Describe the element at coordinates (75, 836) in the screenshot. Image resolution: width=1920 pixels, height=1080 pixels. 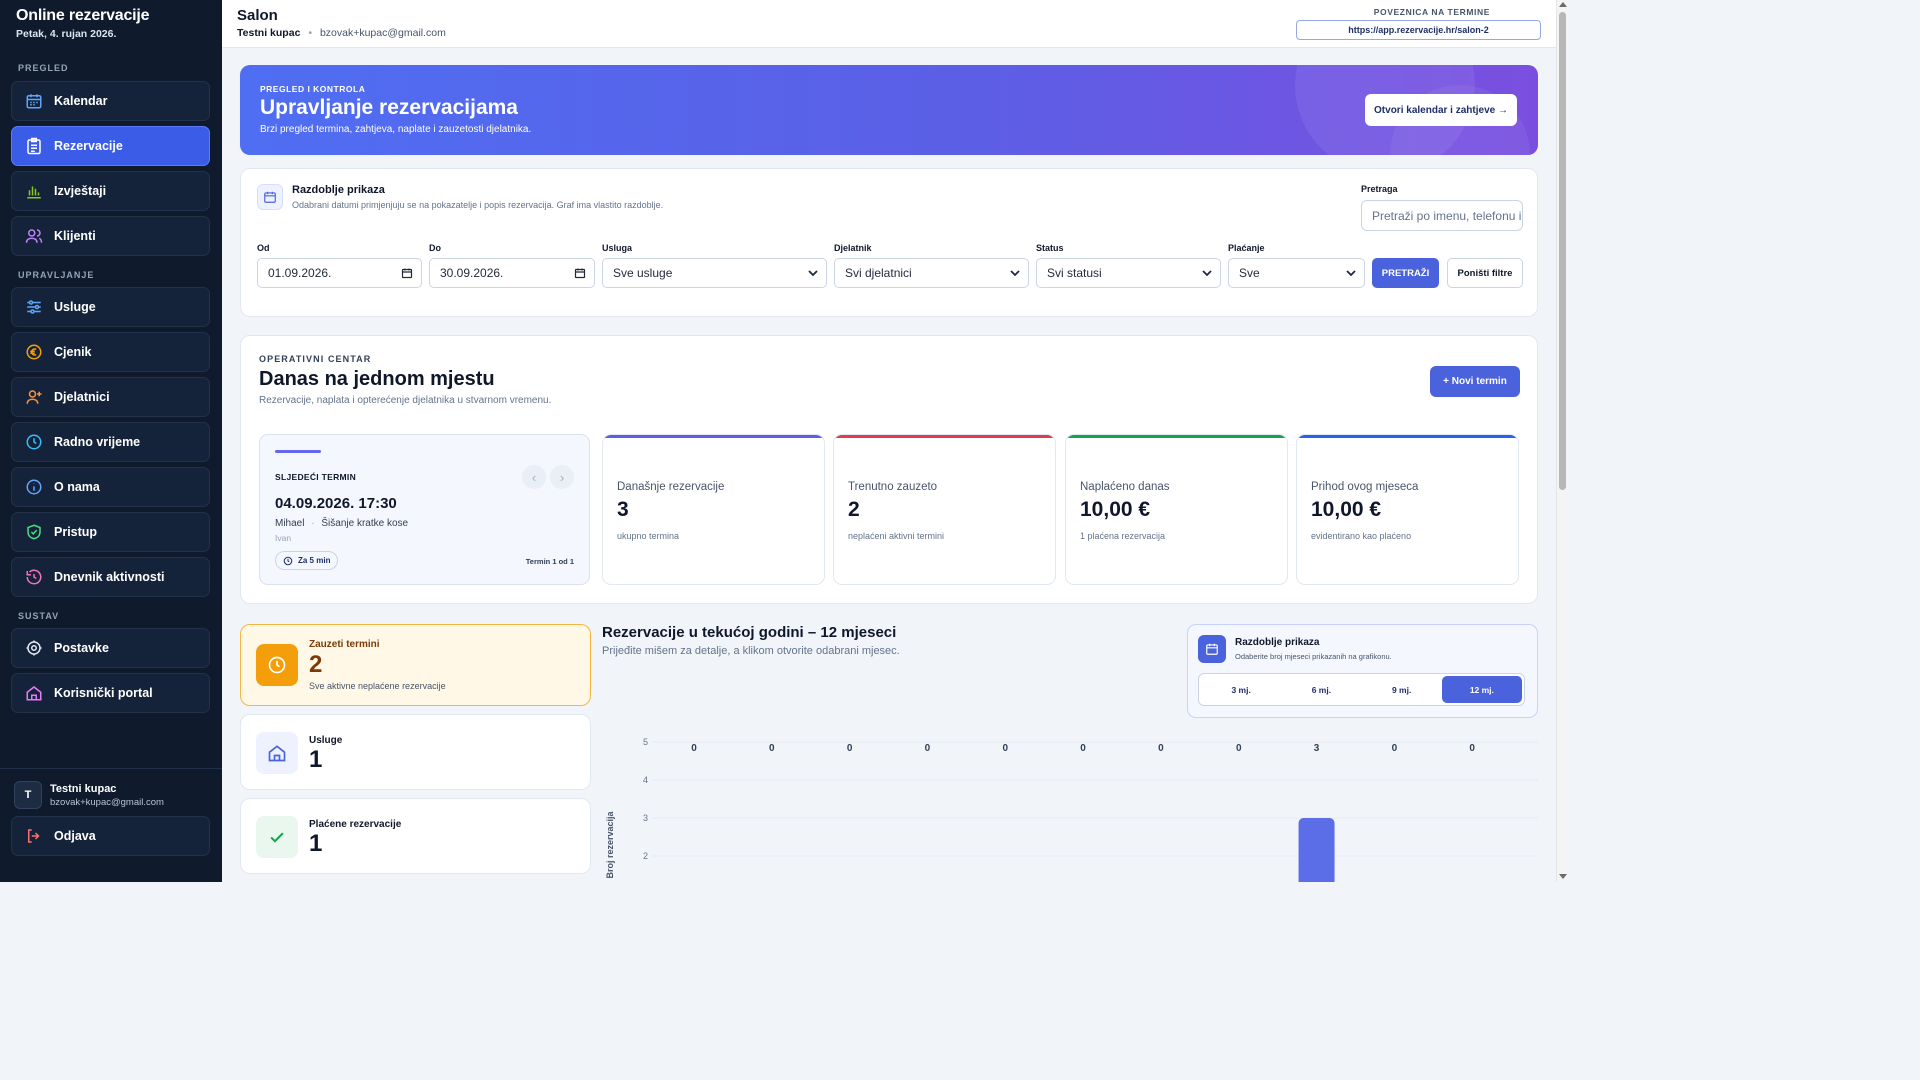
I see `logout-label: Odjava` at that location.